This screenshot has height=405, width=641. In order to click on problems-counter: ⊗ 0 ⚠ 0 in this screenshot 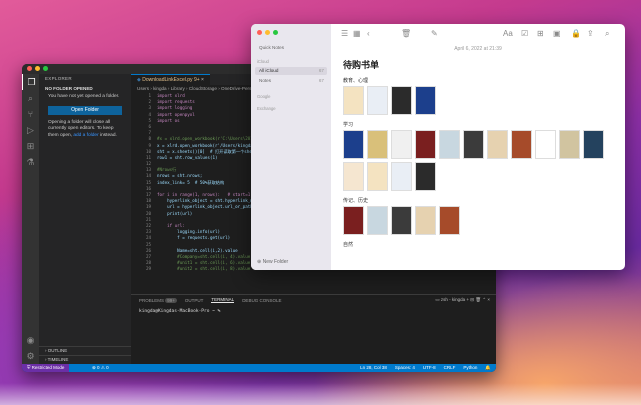, I will do `click(100, 368)`.